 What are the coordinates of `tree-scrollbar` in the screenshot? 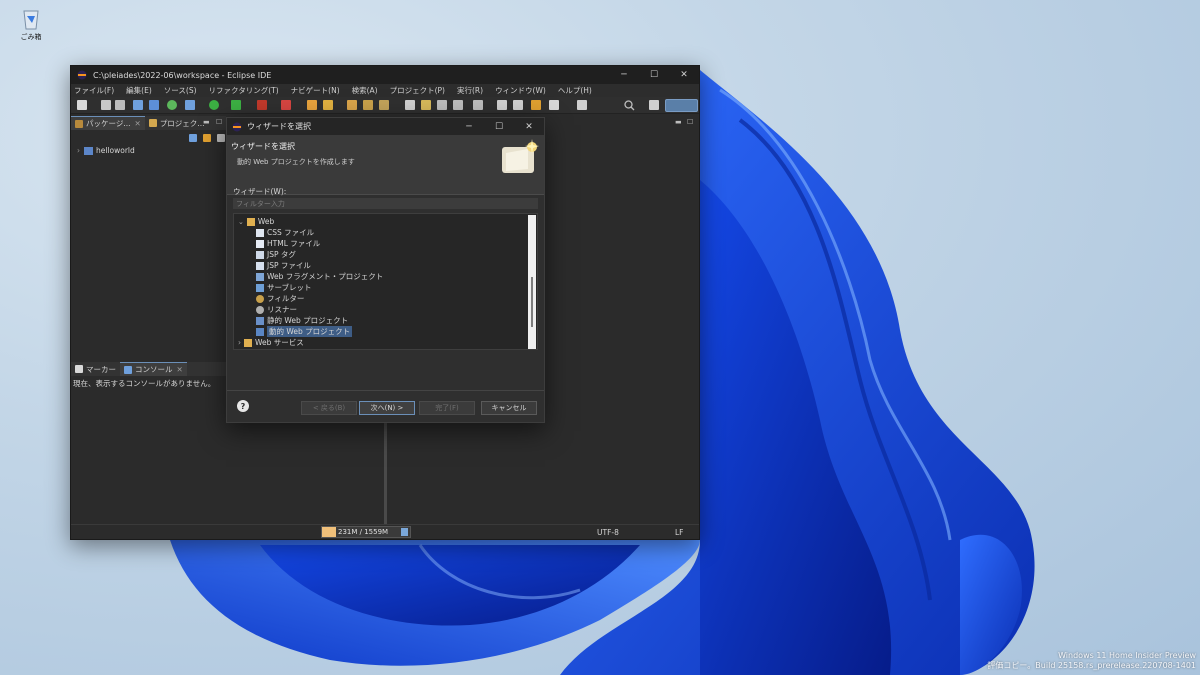 It's located at (532, 282).